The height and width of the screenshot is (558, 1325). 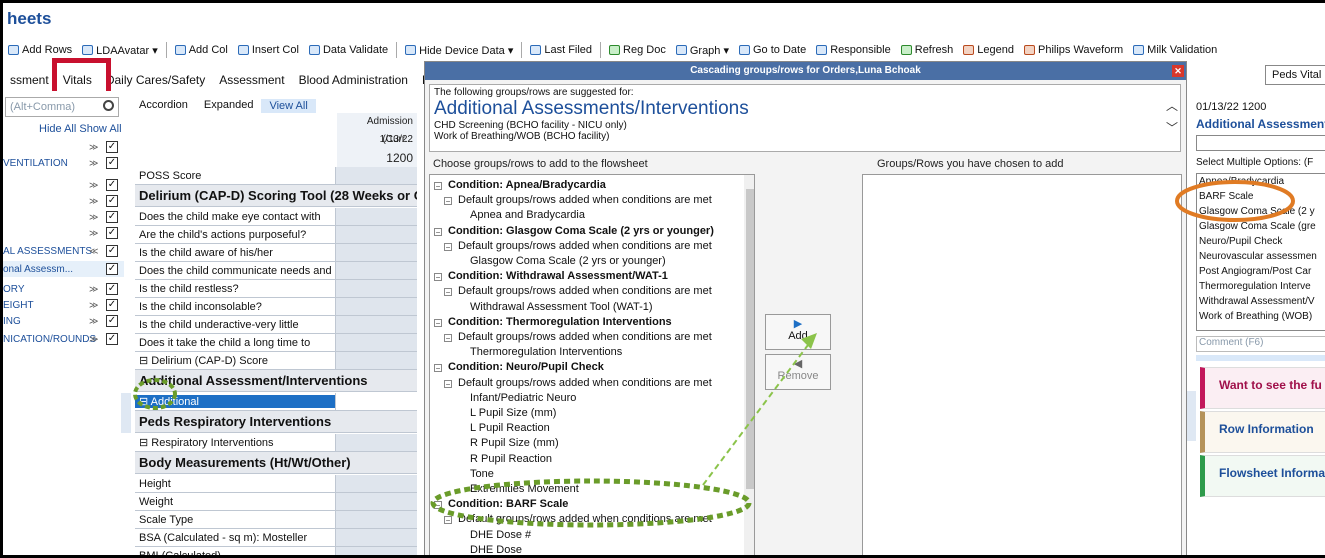 What do you see at coordinates (251, 80) in the screenshot?
I see `tab-3: Assessment` at bounding box center [251, 80].